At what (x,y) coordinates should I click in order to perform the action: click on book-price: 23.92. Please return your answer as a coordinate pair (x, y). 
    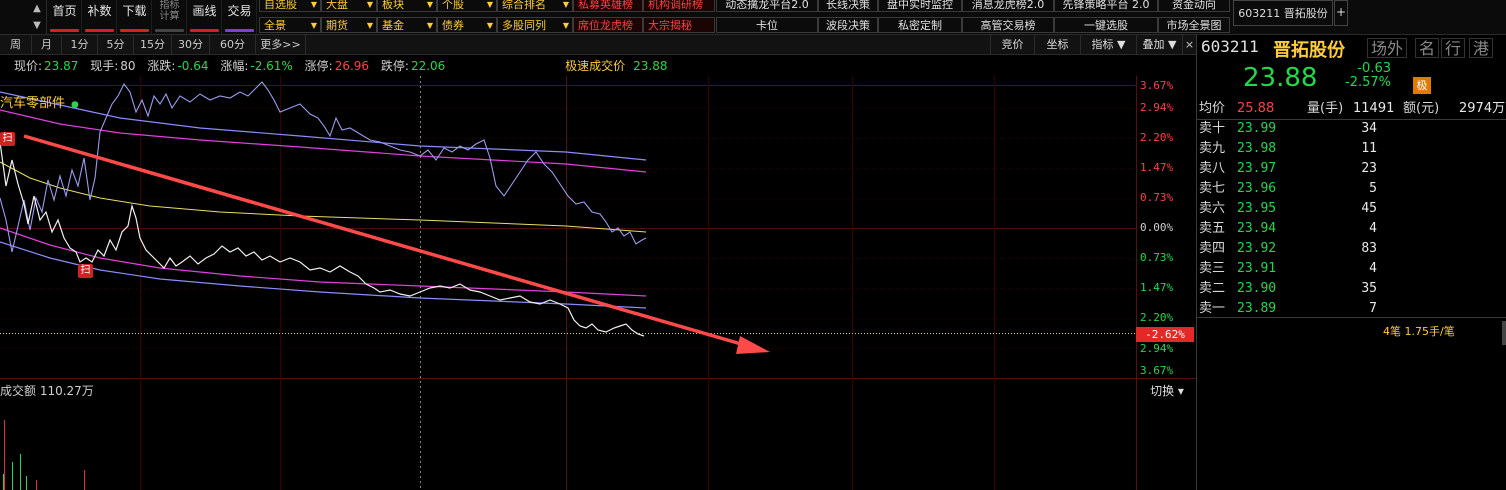
    Looking at the image, I should click on (1257, 248).